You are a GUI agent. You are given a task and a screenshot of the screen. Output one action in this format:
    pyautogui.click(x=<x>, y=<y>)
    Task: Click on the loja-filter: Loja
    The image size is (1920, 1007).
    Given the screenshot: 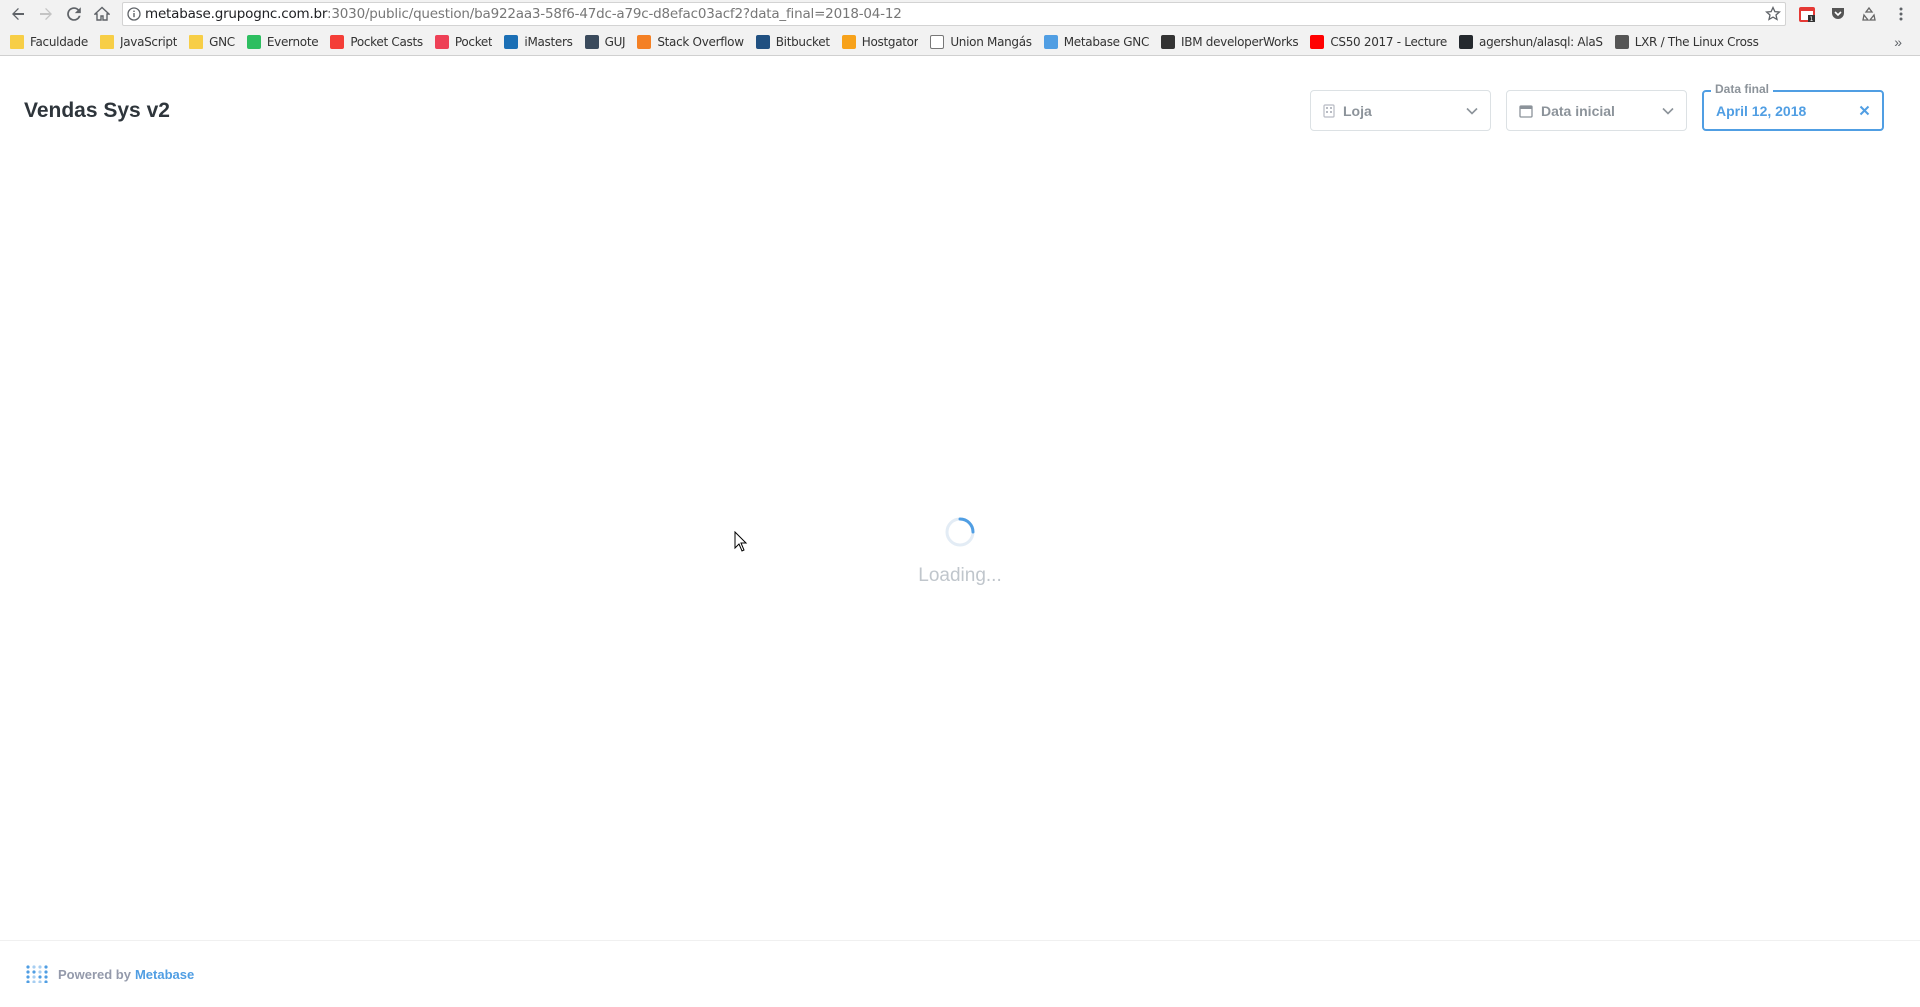 What is the action you would take?
    pyautogui.click(x=1400, y=110)
    